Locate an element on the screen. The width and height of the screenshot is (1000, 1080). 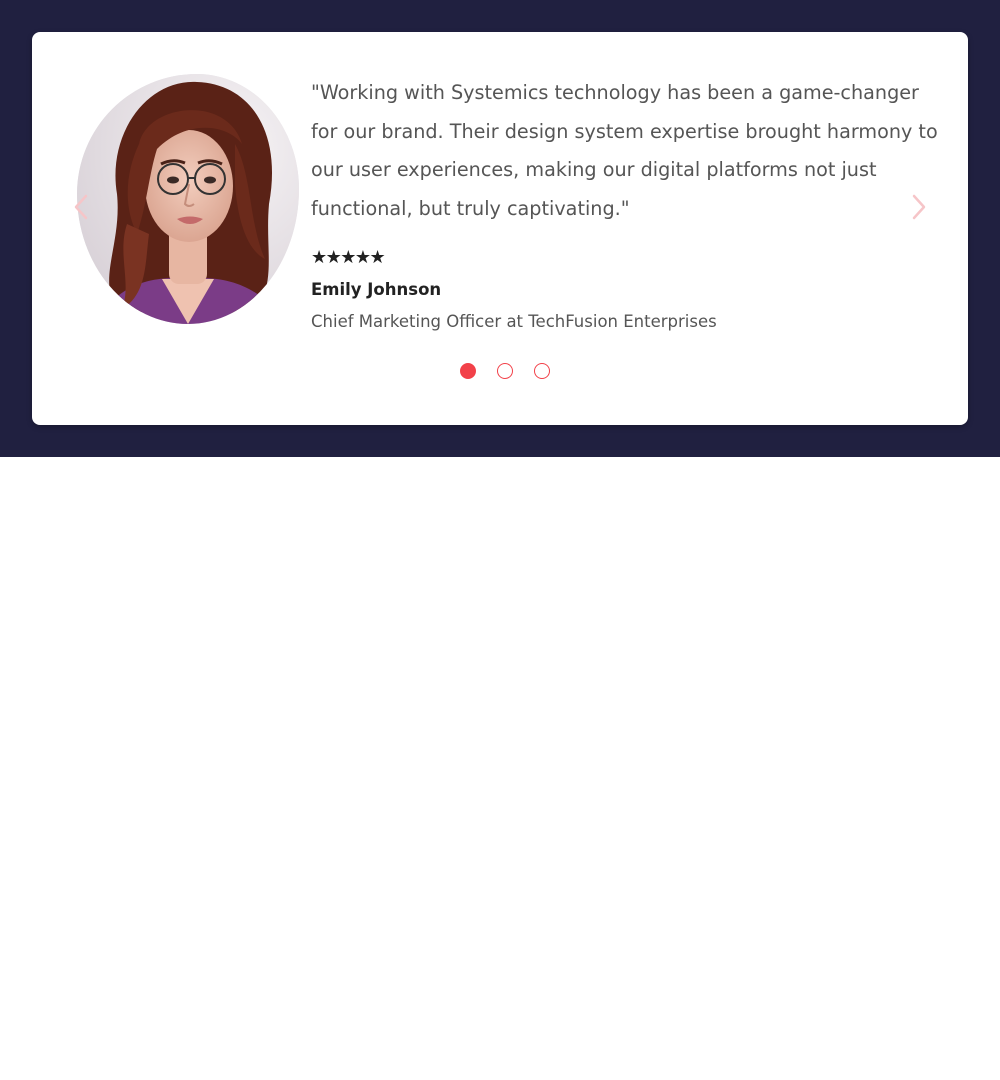
testimonial-avatar is located at coordinates (188, 199).